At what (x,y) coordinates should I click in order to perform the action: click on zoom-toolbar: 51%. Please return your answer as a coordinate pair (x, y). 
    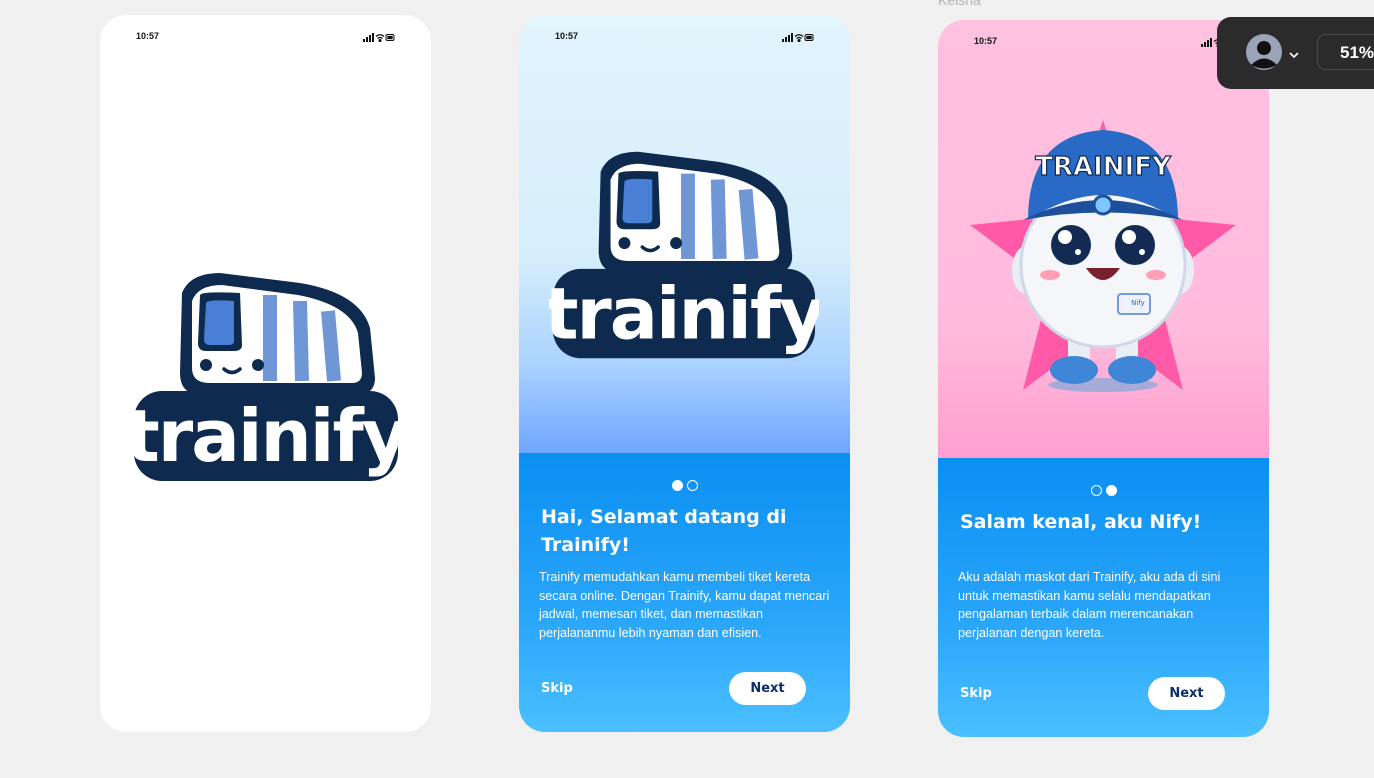
    Looking at the image, I should click on (1295, 53).